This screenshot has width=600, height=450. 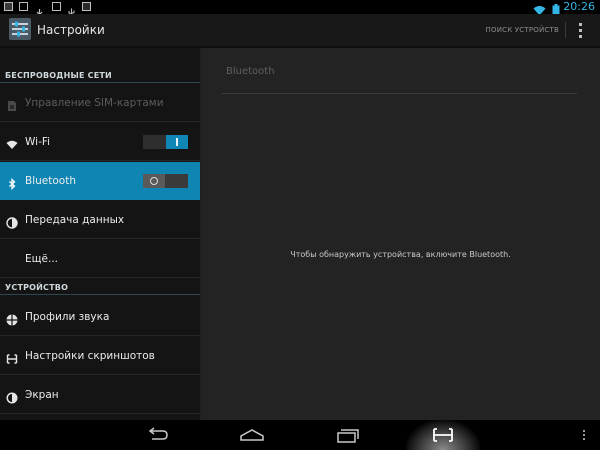 I want to click on back-icon, so click(x=158, y=435).